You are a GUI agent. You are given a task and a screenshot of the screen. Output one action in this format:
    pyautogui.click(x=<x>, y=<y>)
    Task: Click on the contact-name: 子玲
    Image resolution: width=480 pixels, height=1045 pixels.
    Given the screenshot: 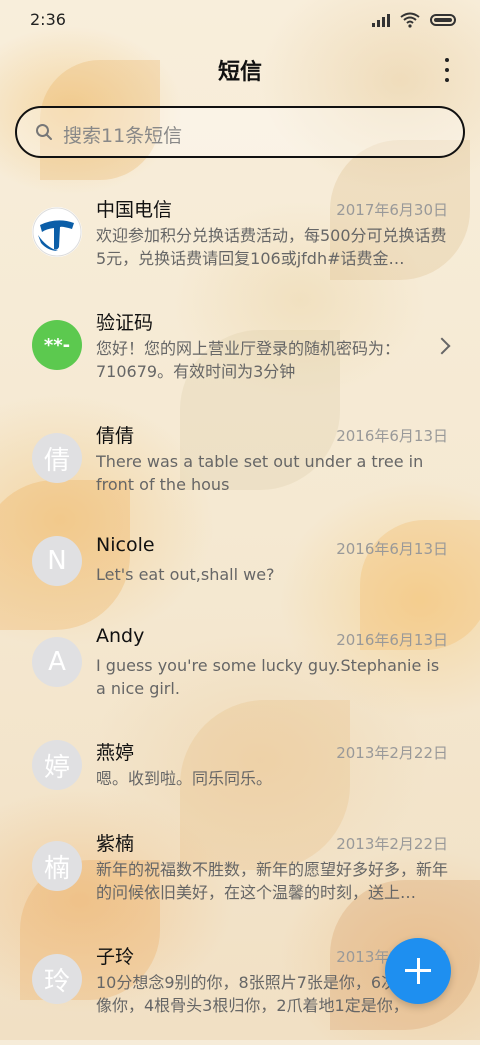 What is the action you would take?
    pyautogui.click(x=115, y=957)
    